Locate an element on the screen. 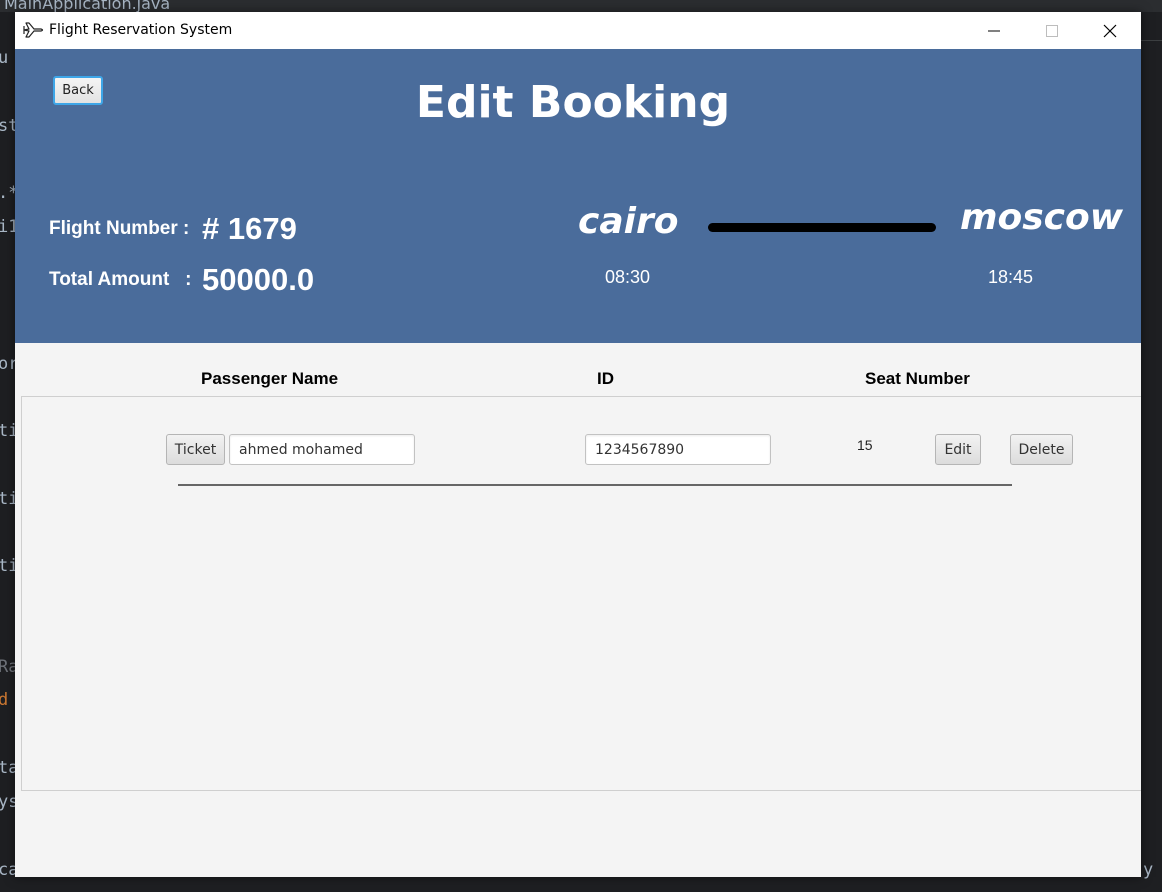  total-amount-value: 50000.0 is located at coordinates (258, 279).